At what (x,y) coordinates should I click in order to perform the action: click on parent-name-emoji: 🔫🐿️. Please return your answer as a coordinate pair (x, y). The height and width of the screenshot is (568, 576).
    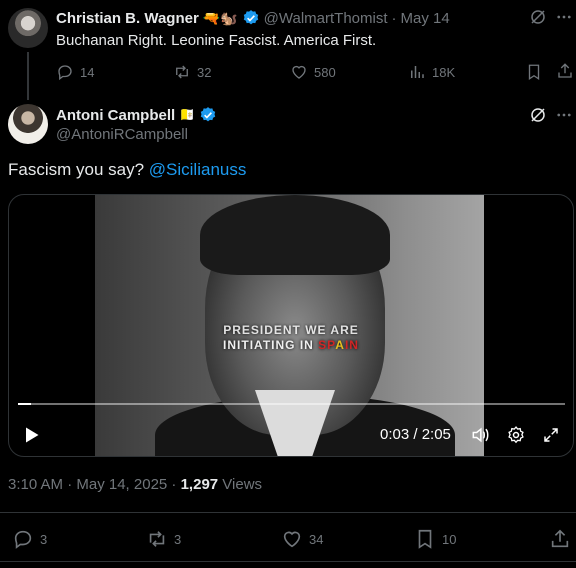
    Looking at the image, I should click on (220, 17).